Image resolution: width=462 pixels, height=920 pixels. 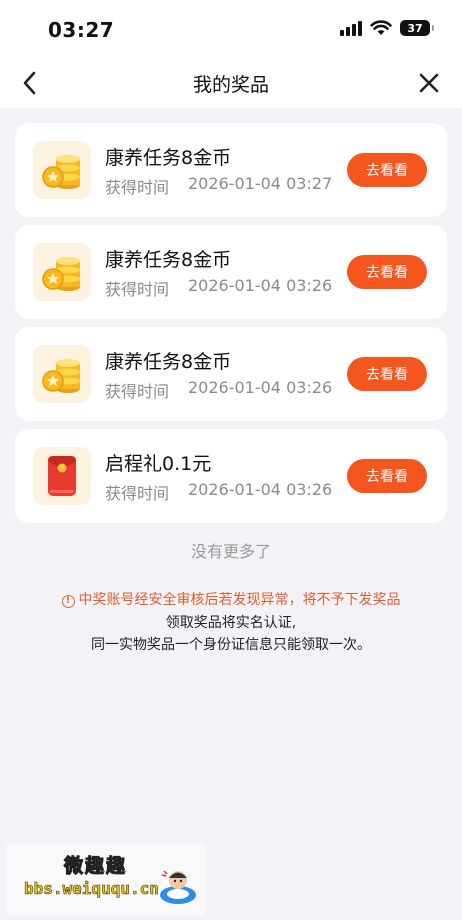 I want to click on list-end-text: 没有更多了, so click(x=230, y=551).